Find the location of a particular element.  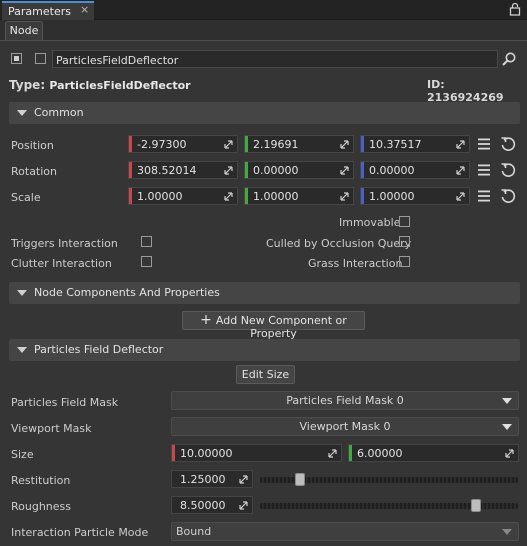

restitution-label: Restitution is located at coordinates (41, 480).